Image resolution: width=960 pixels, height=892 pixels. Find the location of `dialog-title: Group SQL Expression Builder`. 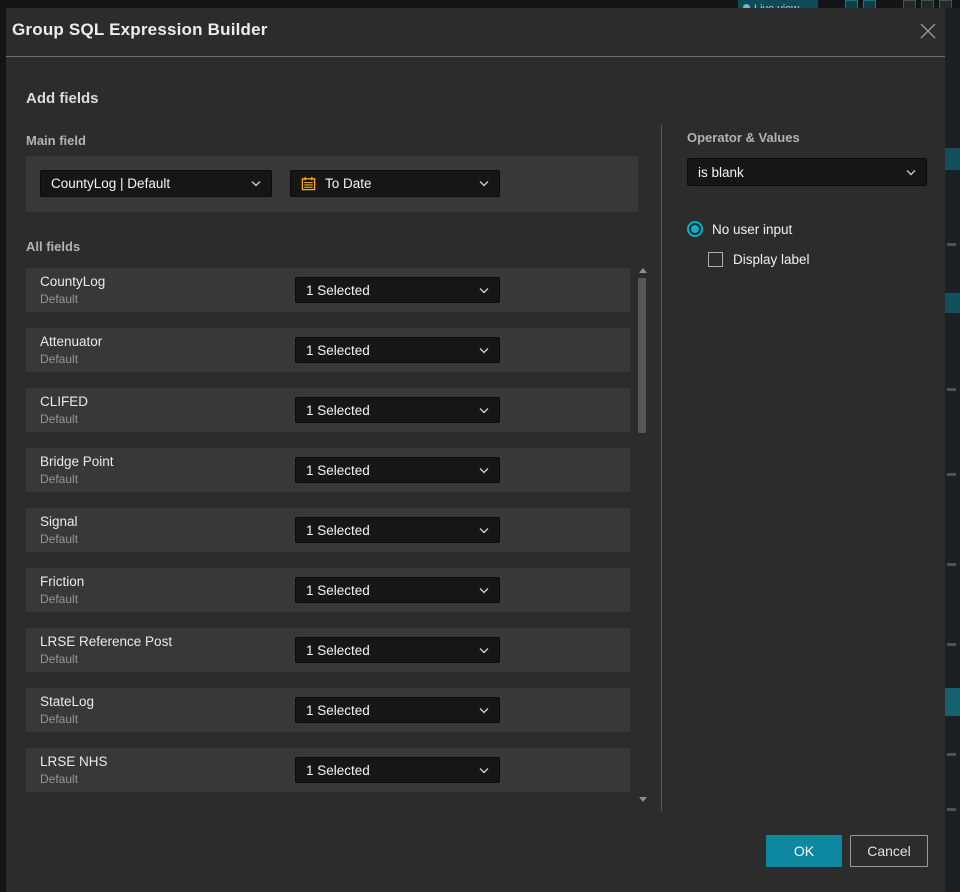

dialog-title: Group SQL Expression Builder is located at coordinates (140, 29).